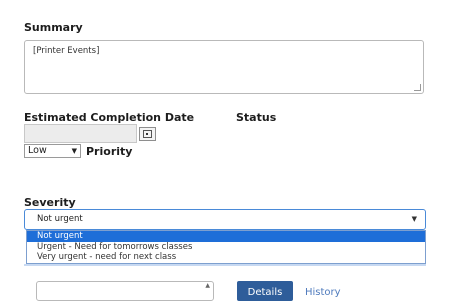 The width and height of the screenshot is (474, 305). I want to click on completion-date-input, so click(80, 133).